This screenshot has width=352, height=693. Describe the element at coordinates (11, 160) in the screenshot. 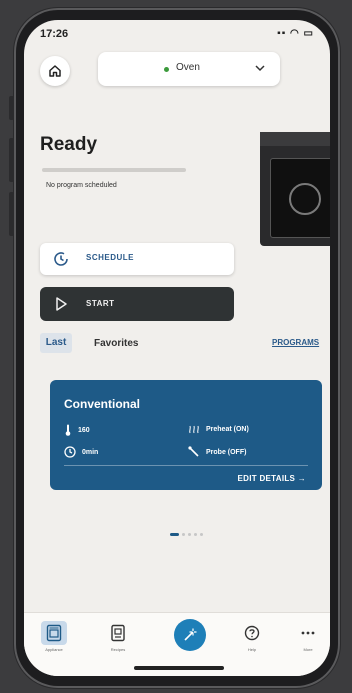

I see `volume-up-button` at that location.